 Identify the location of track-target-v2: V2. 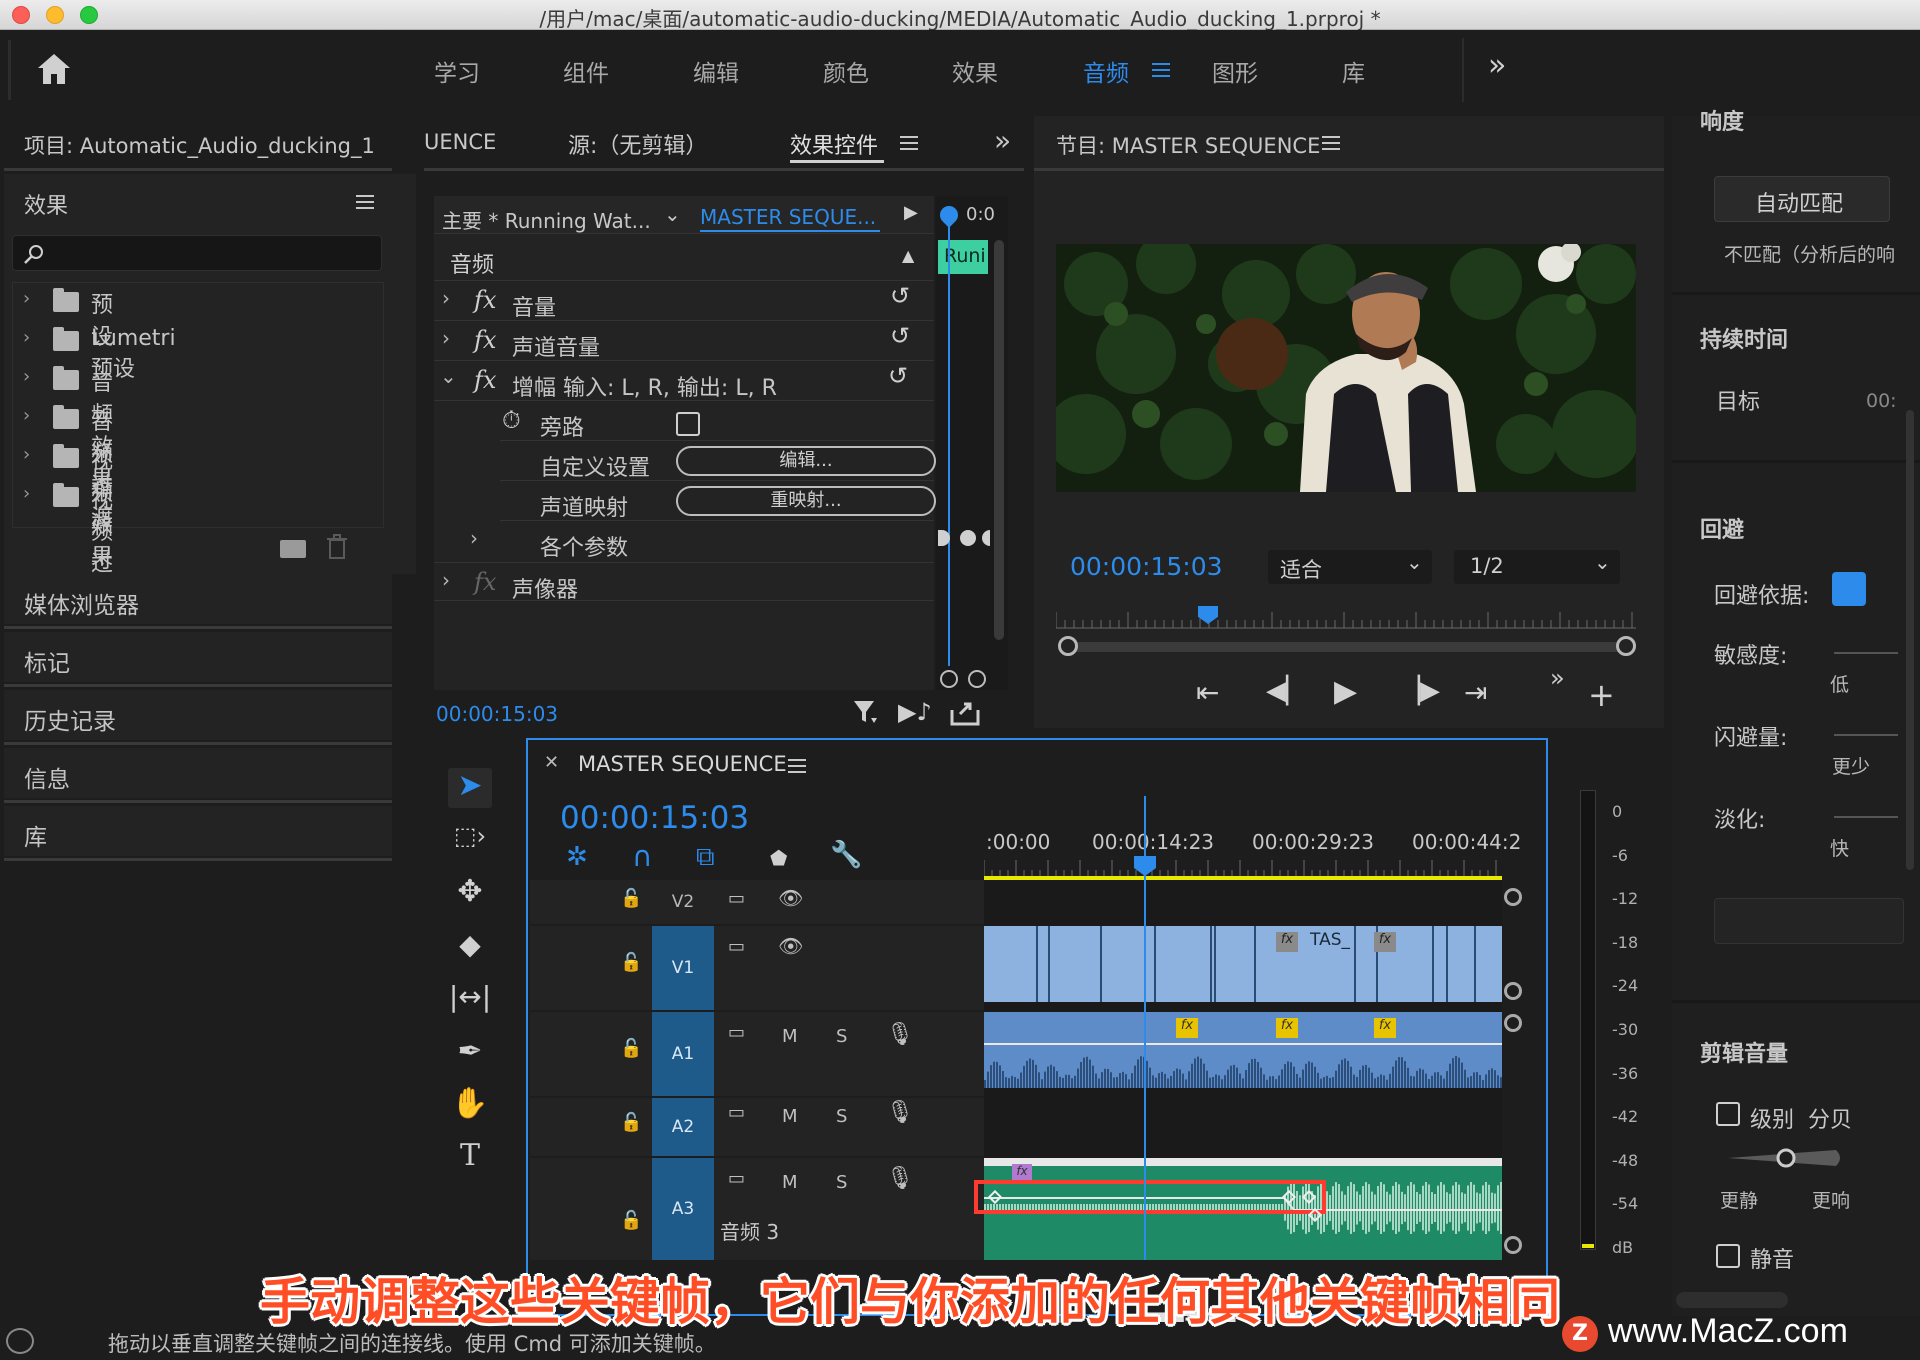
(683, 902).